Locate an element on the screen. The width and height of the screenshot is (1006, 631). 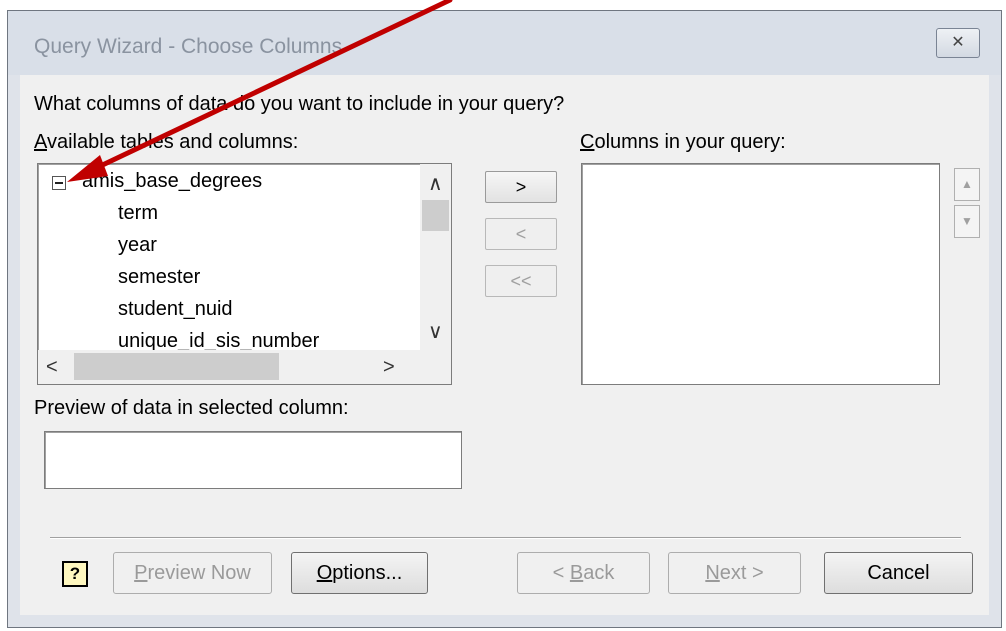
annotation-arrow-head is located at coordinates (87, 168).